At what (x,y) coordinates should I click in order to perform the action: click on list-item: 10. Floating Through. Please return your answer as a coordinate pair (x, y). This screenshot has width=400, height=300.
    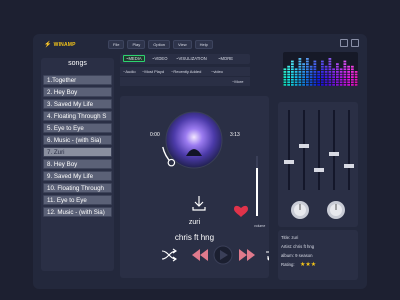
    Looking at the image, I should click on (77, 188).